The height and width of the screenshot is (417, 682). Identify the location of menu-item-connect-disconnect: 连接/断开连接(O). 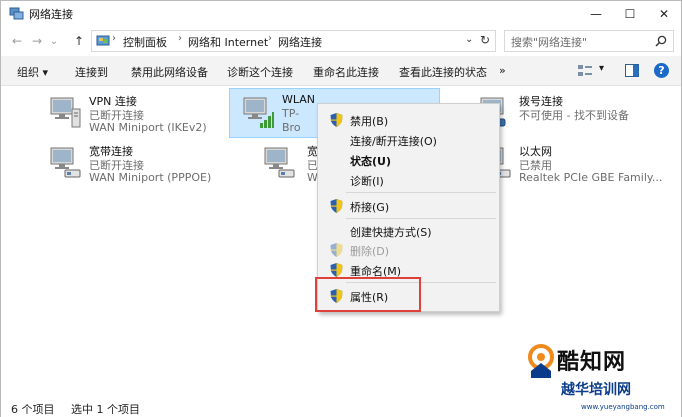
(408, 140).